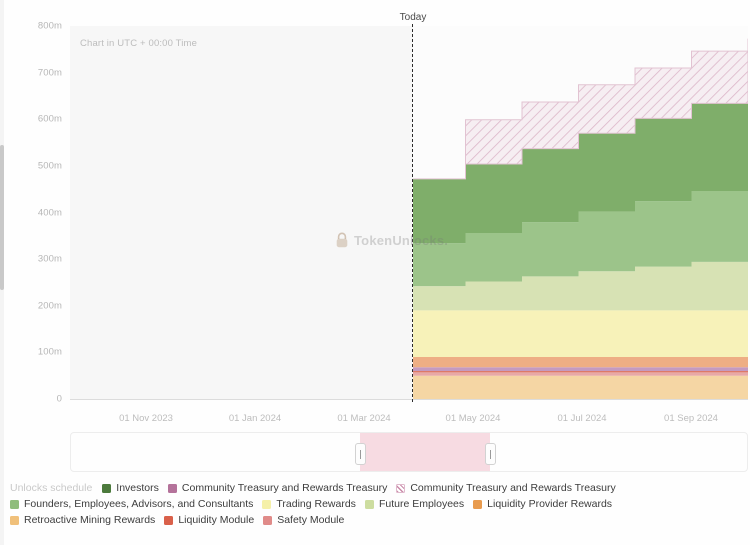 The height and width of the screenshot is (545, 750). Describe the element at coordinates (49, 306) in the screenshot. I see `y-axis-tick: 200m` at that location.